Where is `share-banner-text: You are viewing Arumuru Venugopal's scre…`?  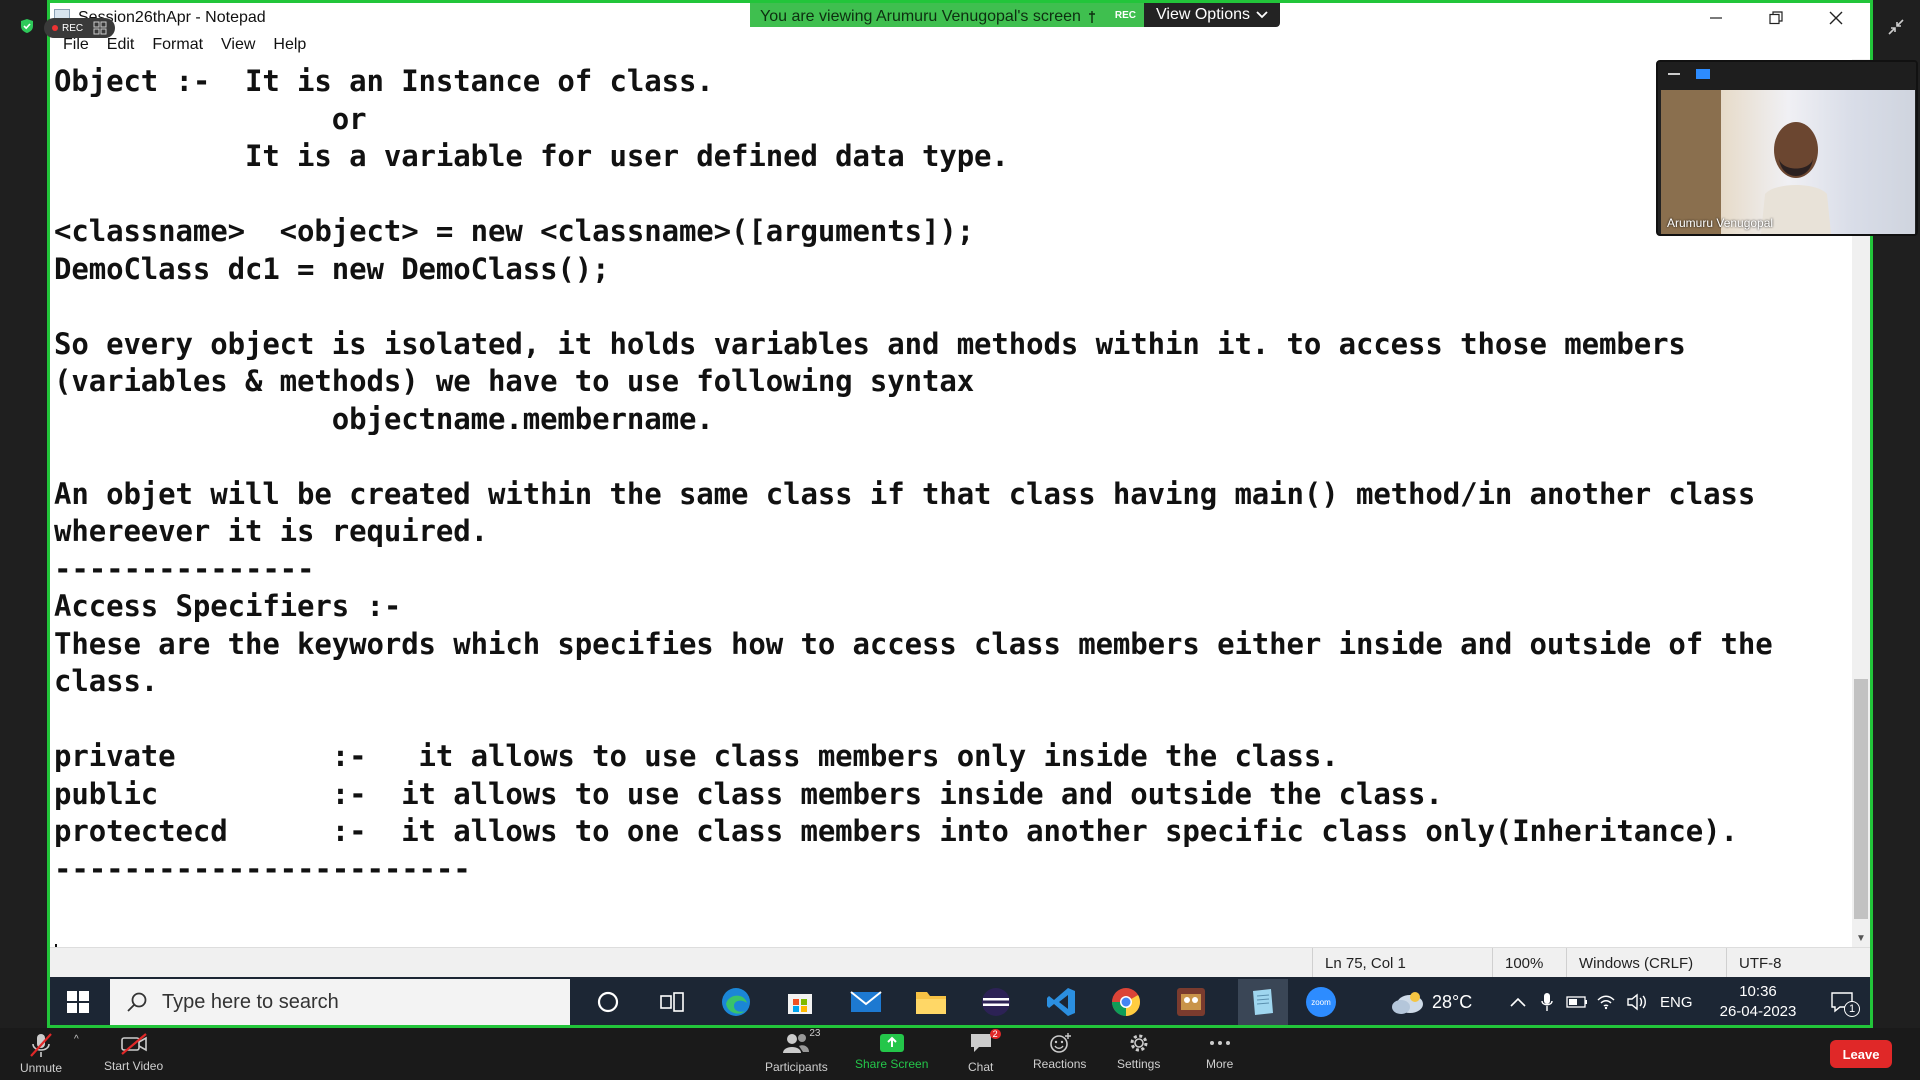 share-banner-text: You are viewing Arumuru Venugopal's scre… is located at coordinates (920, 16).